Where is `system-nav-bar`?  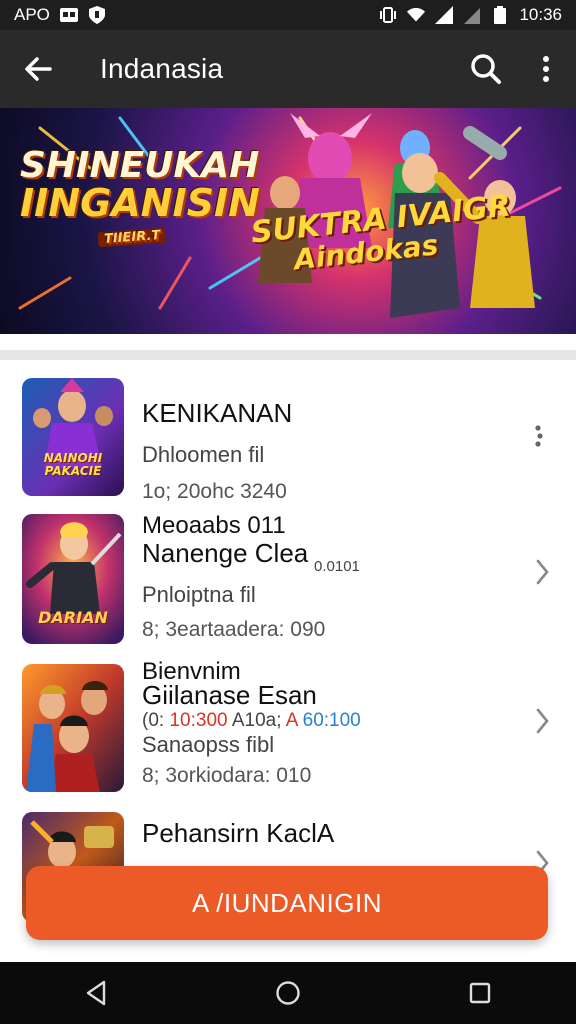 system-nav-bar is located at coordinates (288, 993).